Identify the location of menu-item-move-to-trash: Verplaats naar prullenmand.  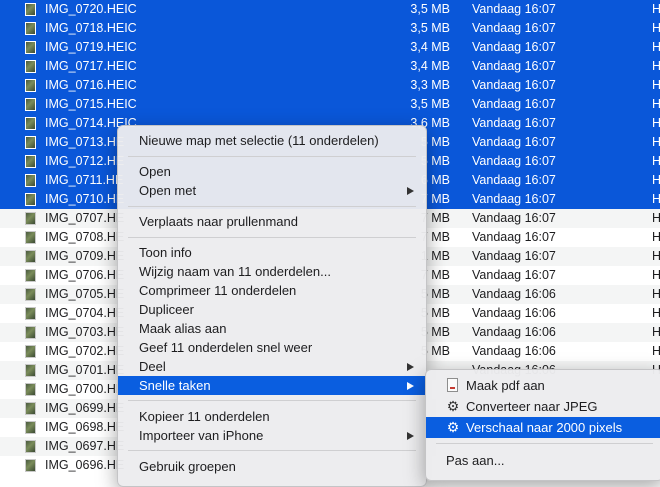
(272, 221).